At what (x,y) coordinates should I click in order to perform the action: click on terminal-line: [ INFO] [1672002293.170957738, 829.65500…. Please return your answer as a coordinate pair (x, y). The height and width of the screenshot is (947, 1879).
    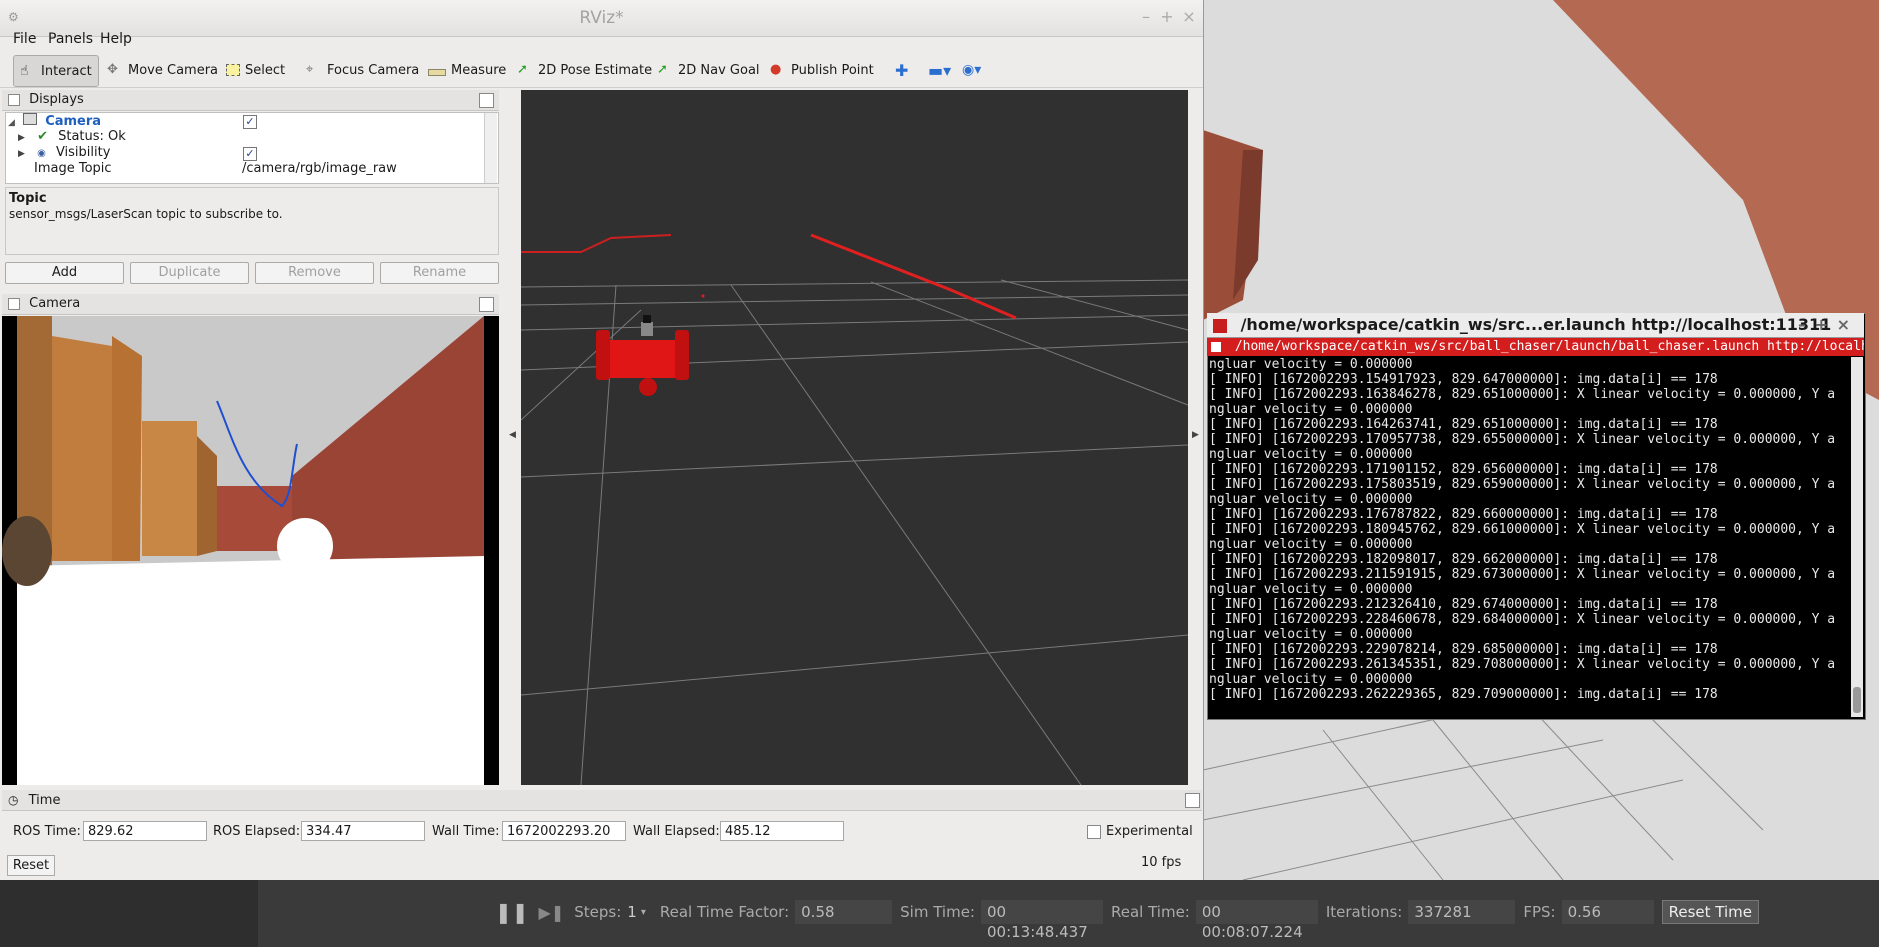
    Looking at the image, I should click on (1522, 439).